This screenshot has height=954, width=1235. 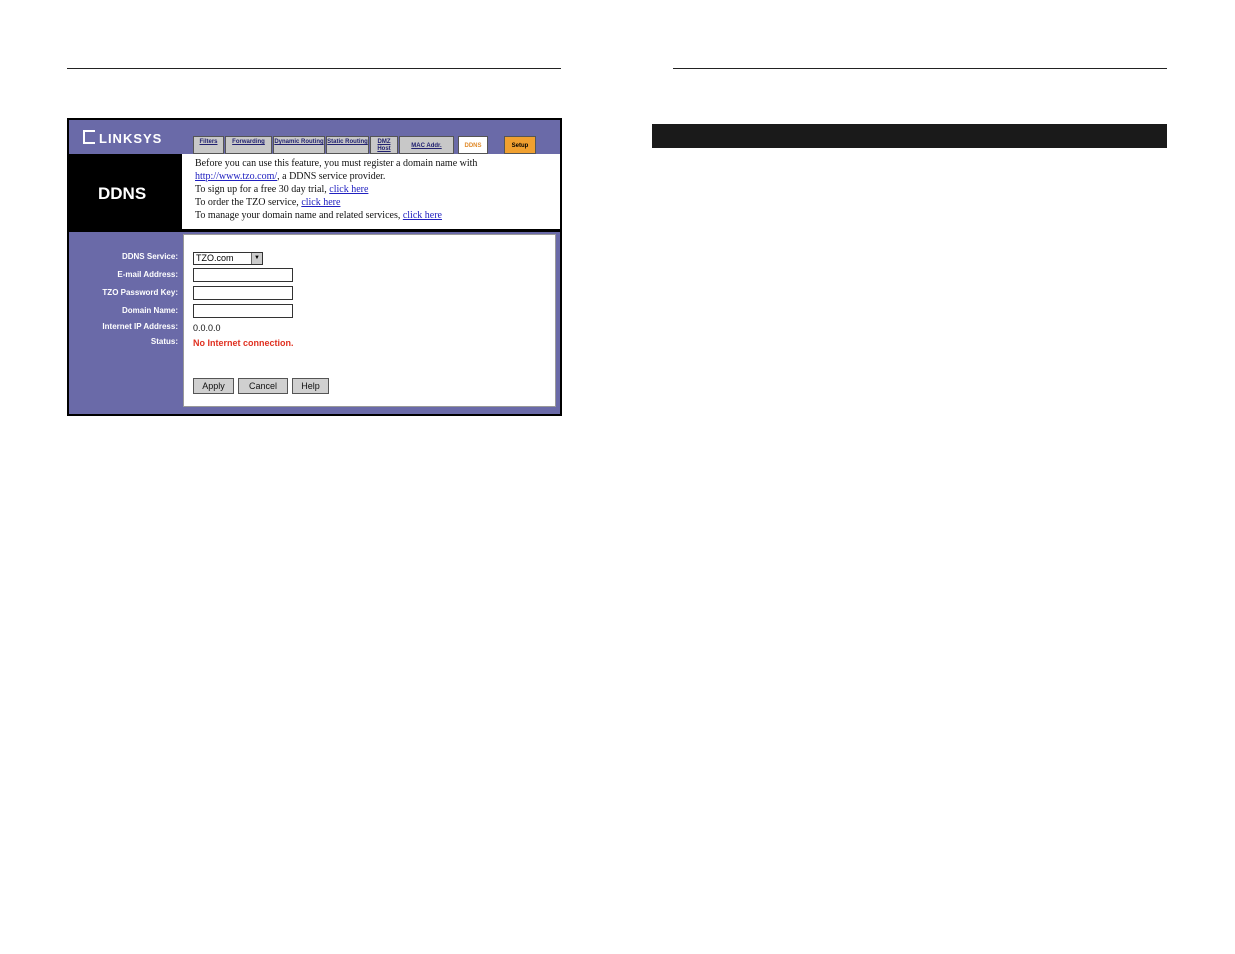 What do you see at coordinates (473, 145) in the screenshot?
I see `tab-ddns: DDNS` at bounding box center [473, 145].